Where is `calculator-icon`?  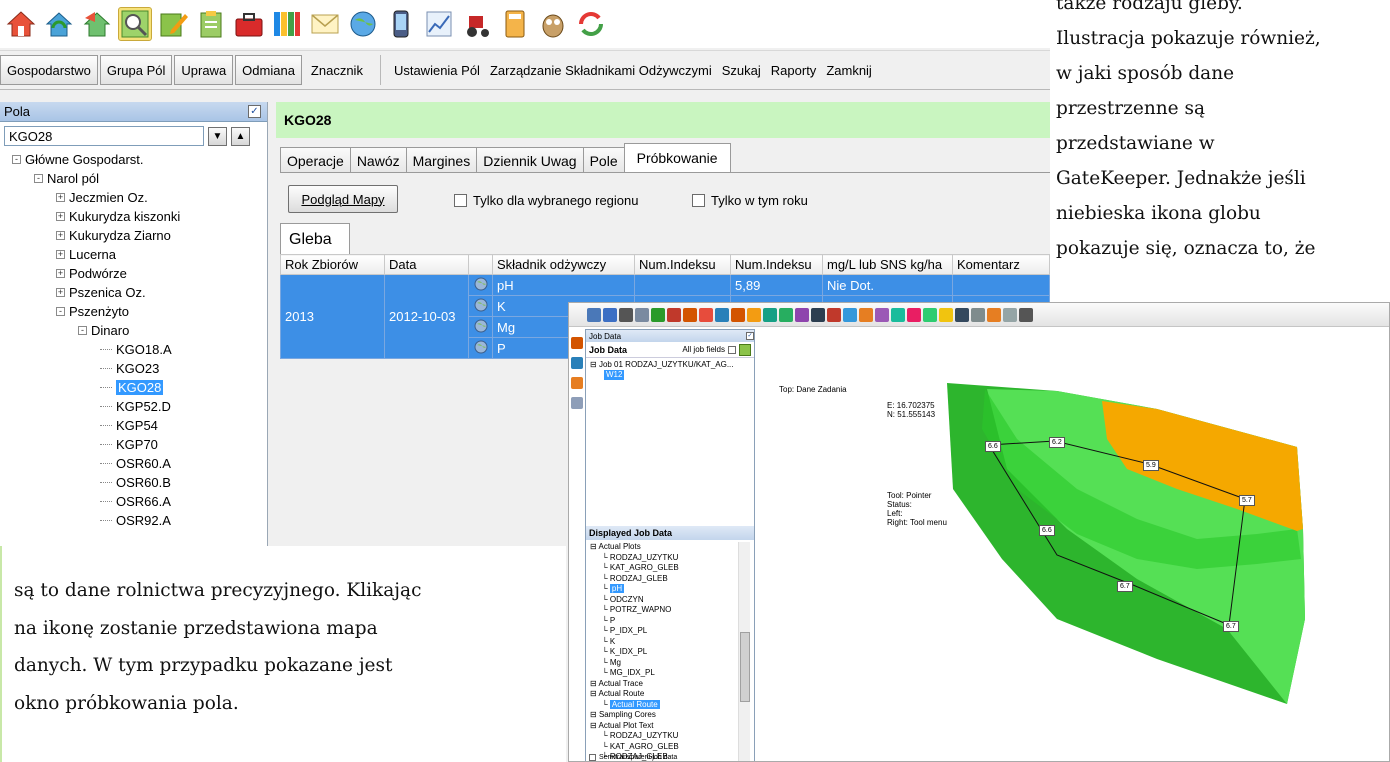 calculator-icon is located at coordinates (515, 24).